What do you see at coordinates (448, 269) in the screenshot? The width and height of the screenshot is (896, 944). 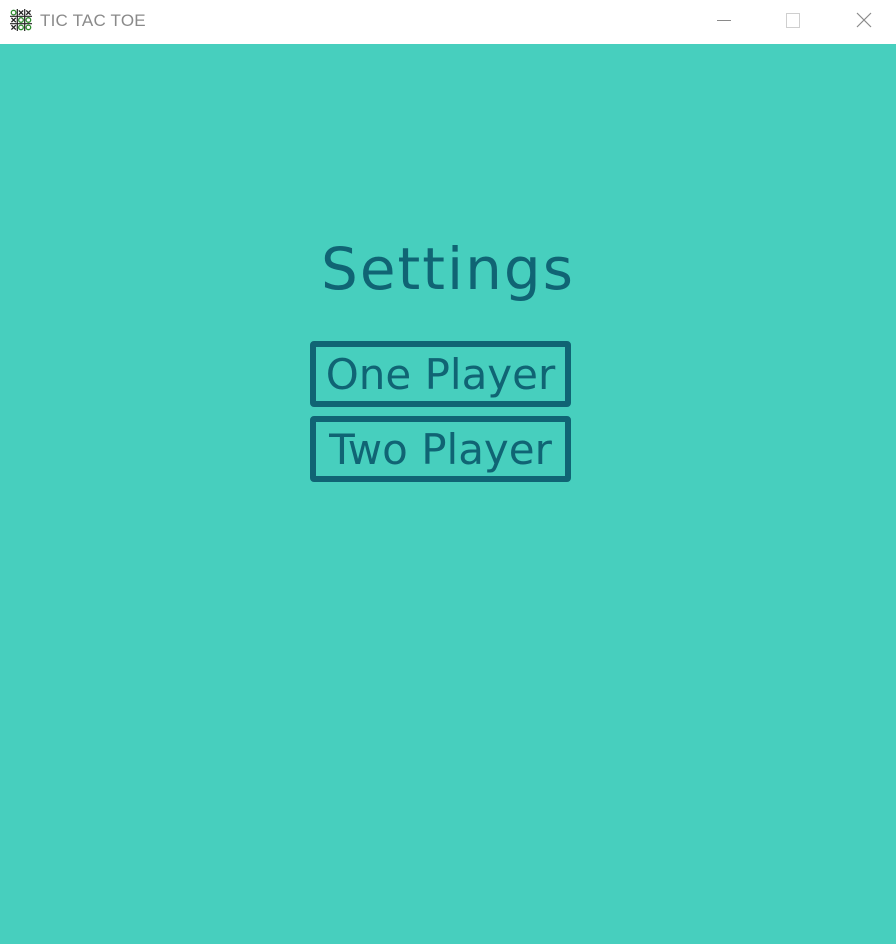 I see `page-title: Settings` at bounding box center [448, 269].